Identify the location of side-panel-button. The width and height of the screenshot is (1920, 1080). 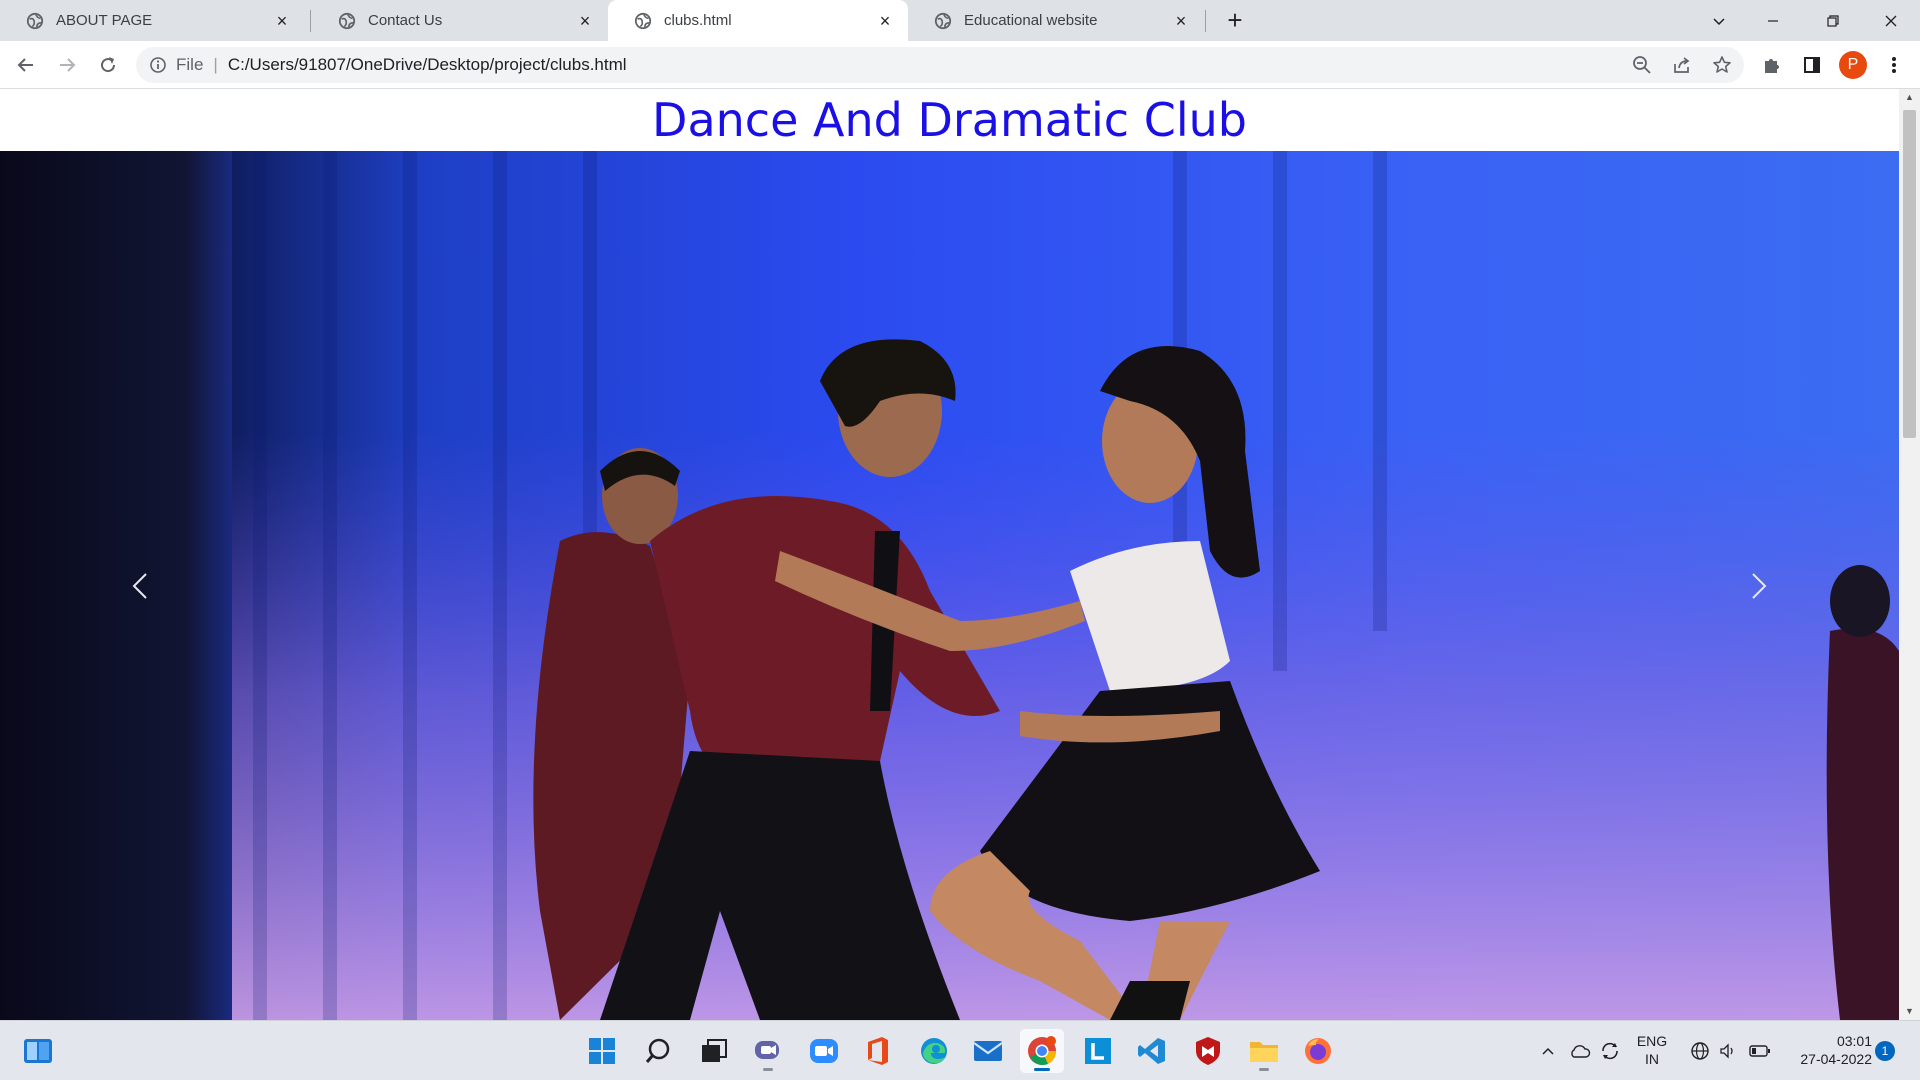
(1812, 65).